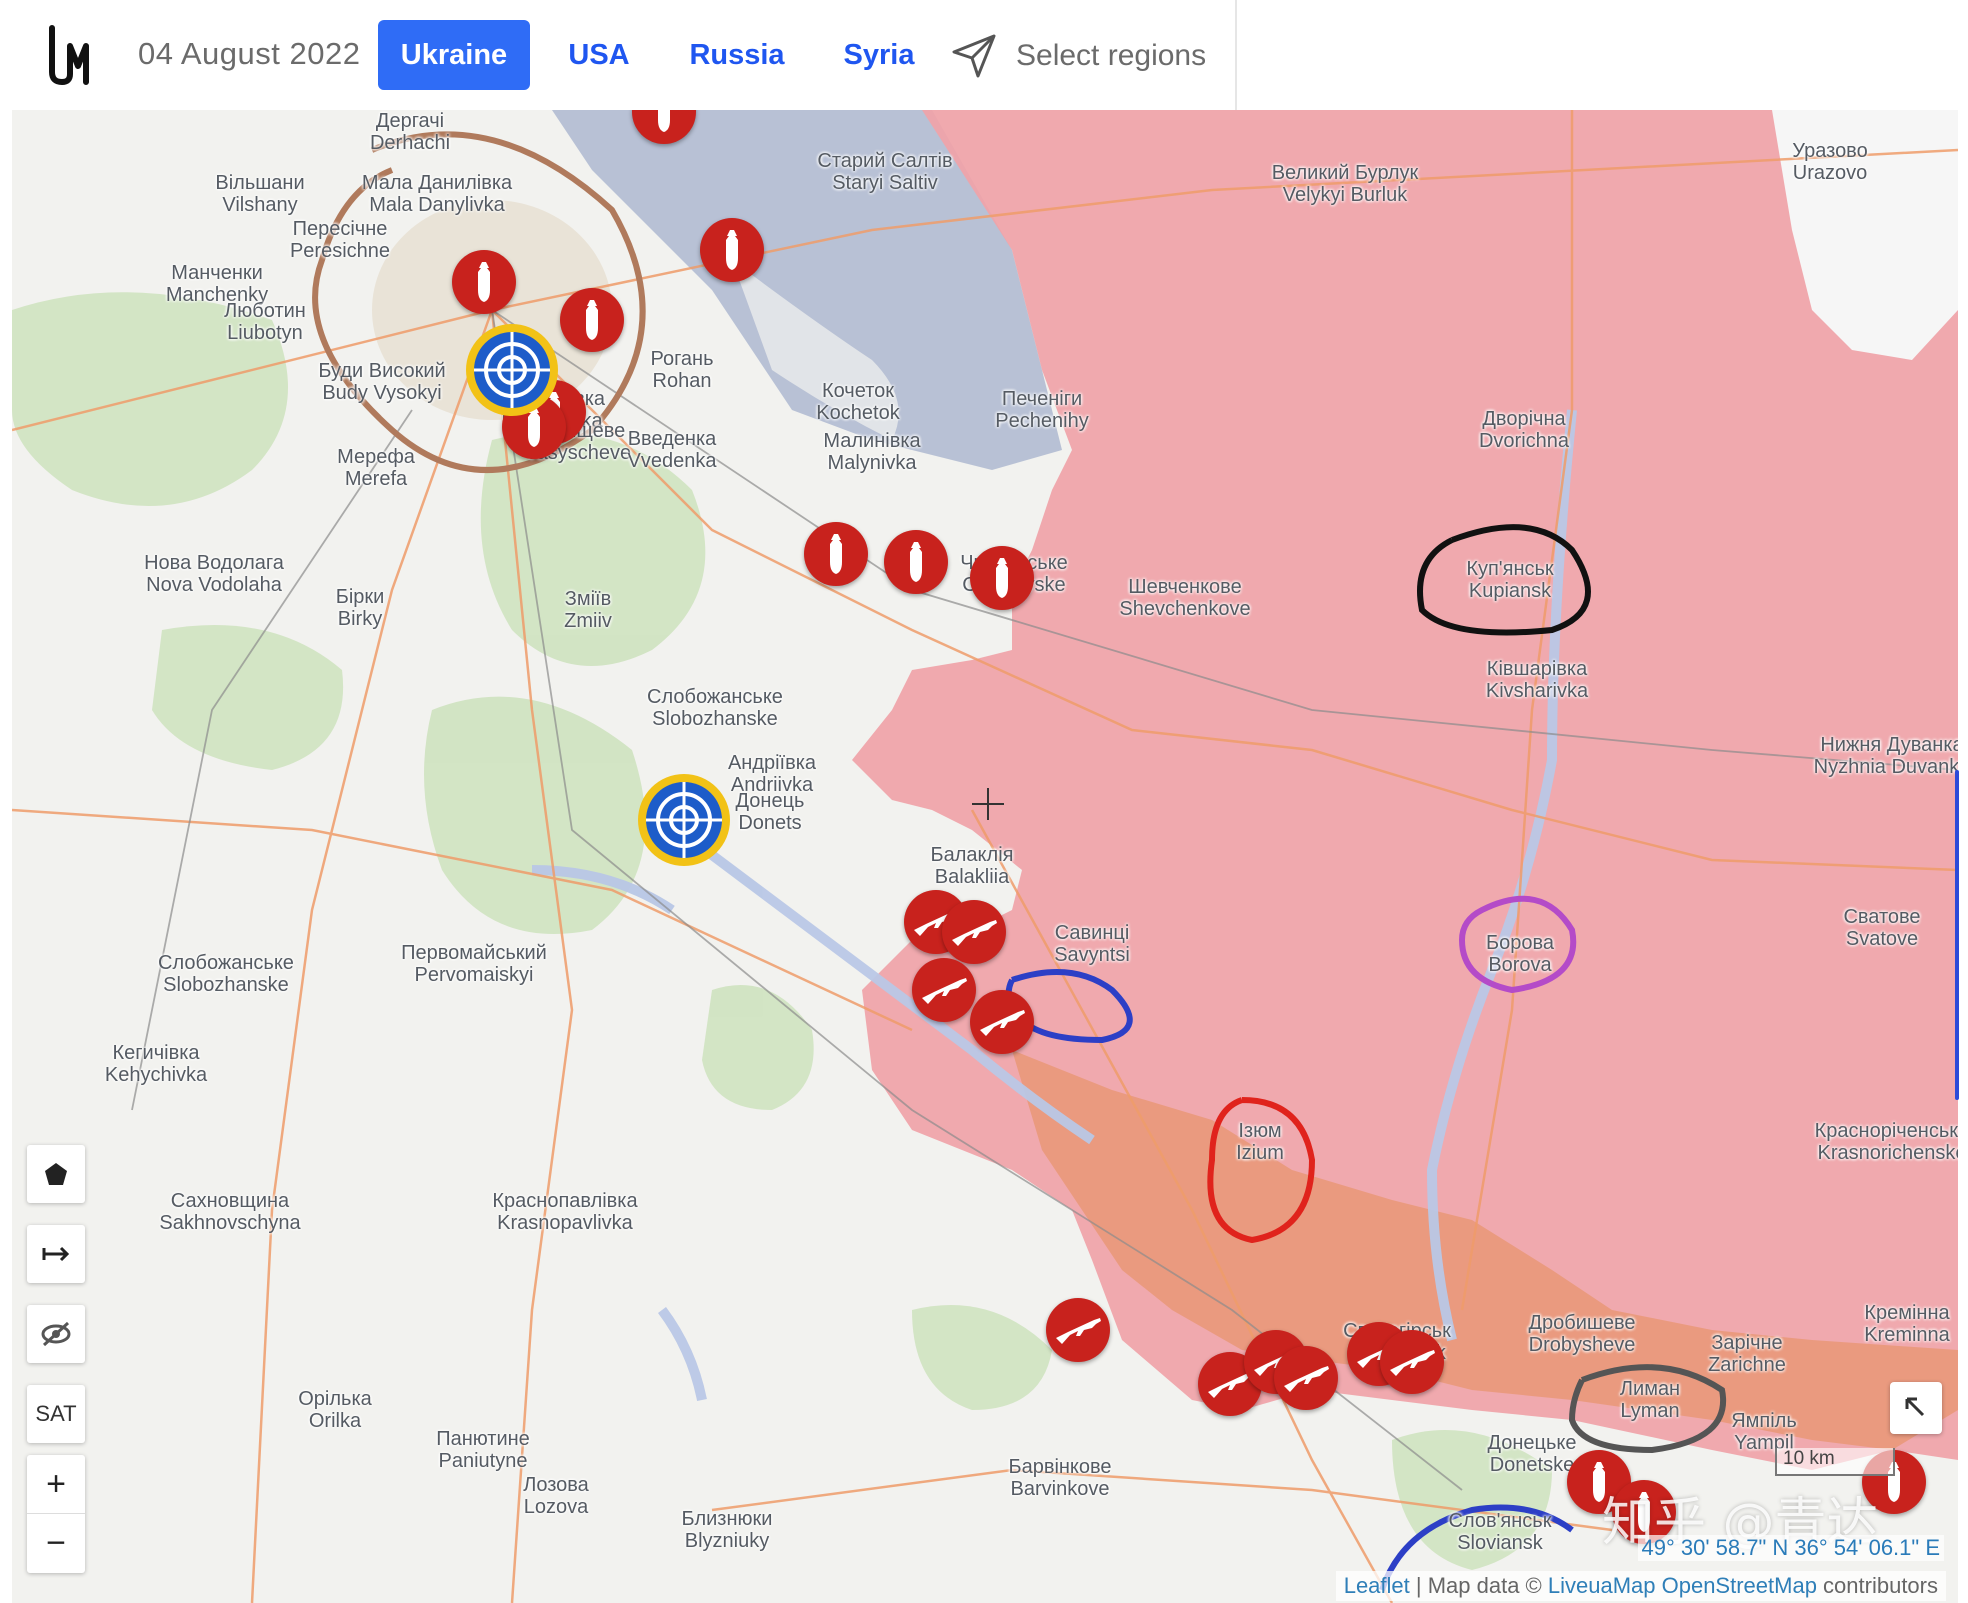 Image resolution: width=1968 pixels, height=1603 pixels. Describe the element at coordinates (260, 205) in the screenshot. I see `place-name-en: Vilshany` at that location.